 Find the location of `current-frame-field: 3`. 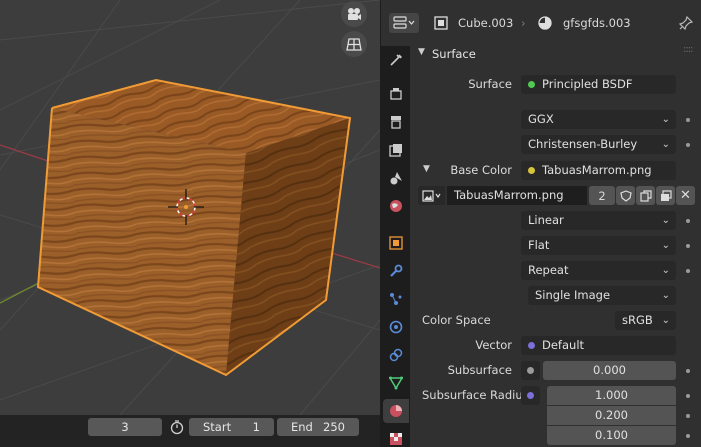

current-frame-field: 3 is located at coordinates (125, 427).